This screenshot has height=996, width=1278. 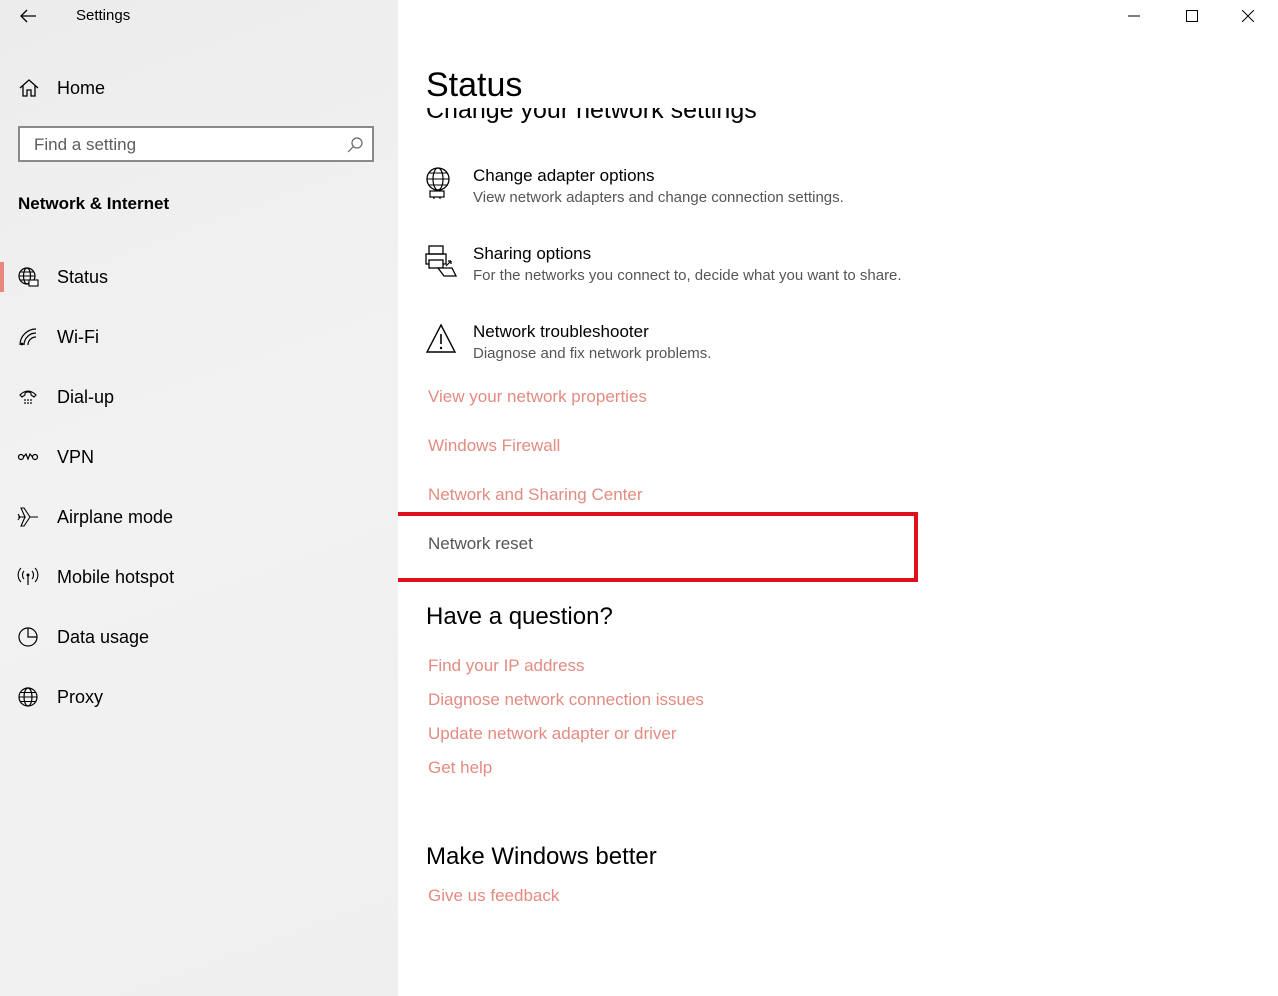 What do you see at coordinates (28, 576) in the screenshot?
I see `hotspot-icon` at bounding box center [28, 576].